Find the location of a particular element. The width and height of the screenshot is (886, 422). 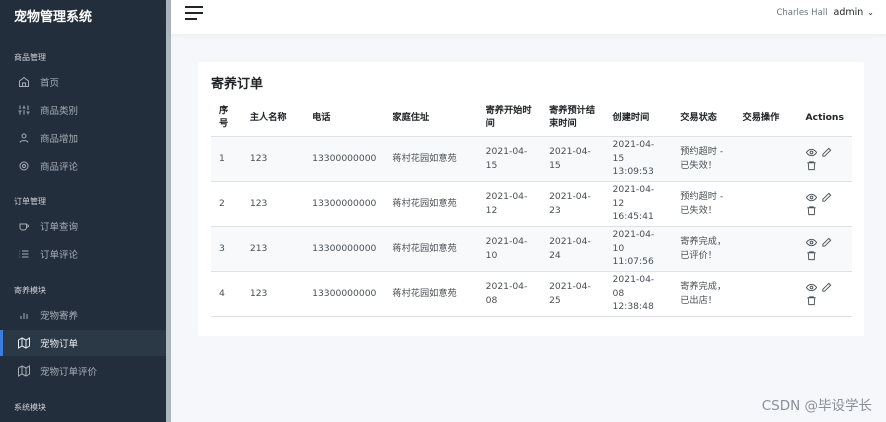

topbar: Charles Hall admin ⌄ is located at coordinates (528, 17).